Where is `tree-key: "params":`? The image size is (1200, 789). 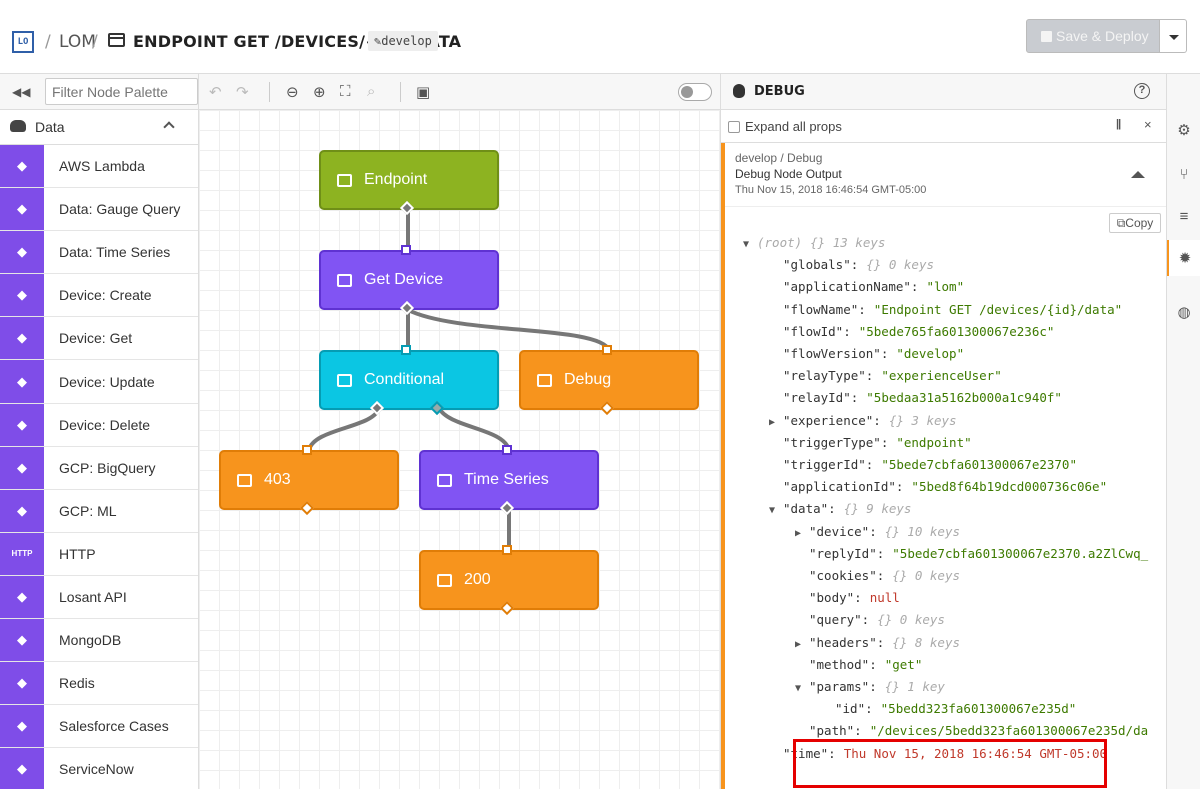 tree-key: "params": is located at coordinates (843, 686).